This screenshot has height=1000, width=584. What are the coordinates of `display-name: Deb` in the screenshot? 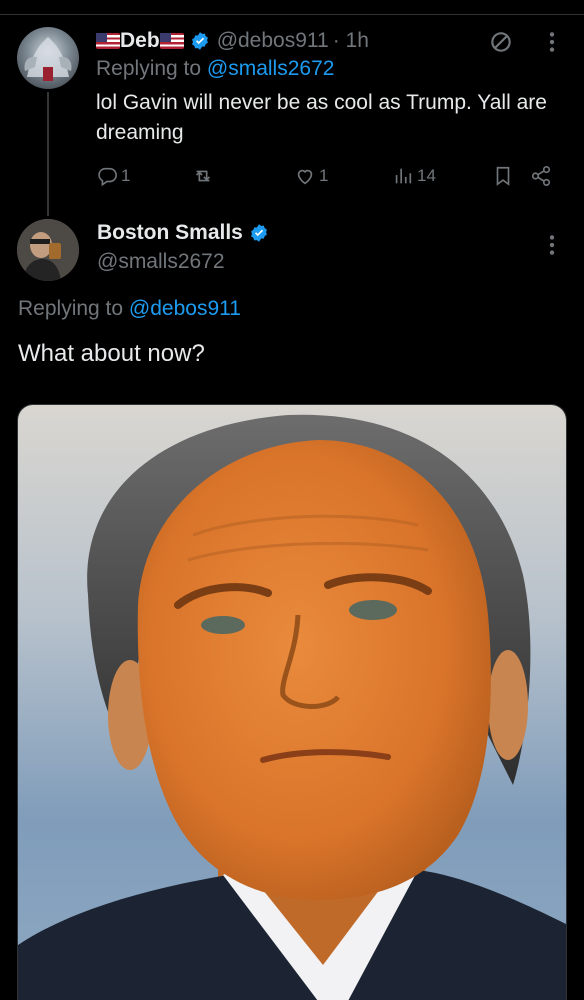 It's located at (140, 41).